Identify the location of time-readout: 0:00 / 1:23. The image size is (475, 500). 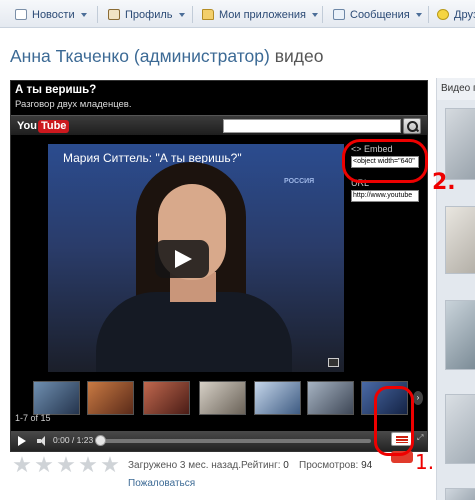
(73, 440).